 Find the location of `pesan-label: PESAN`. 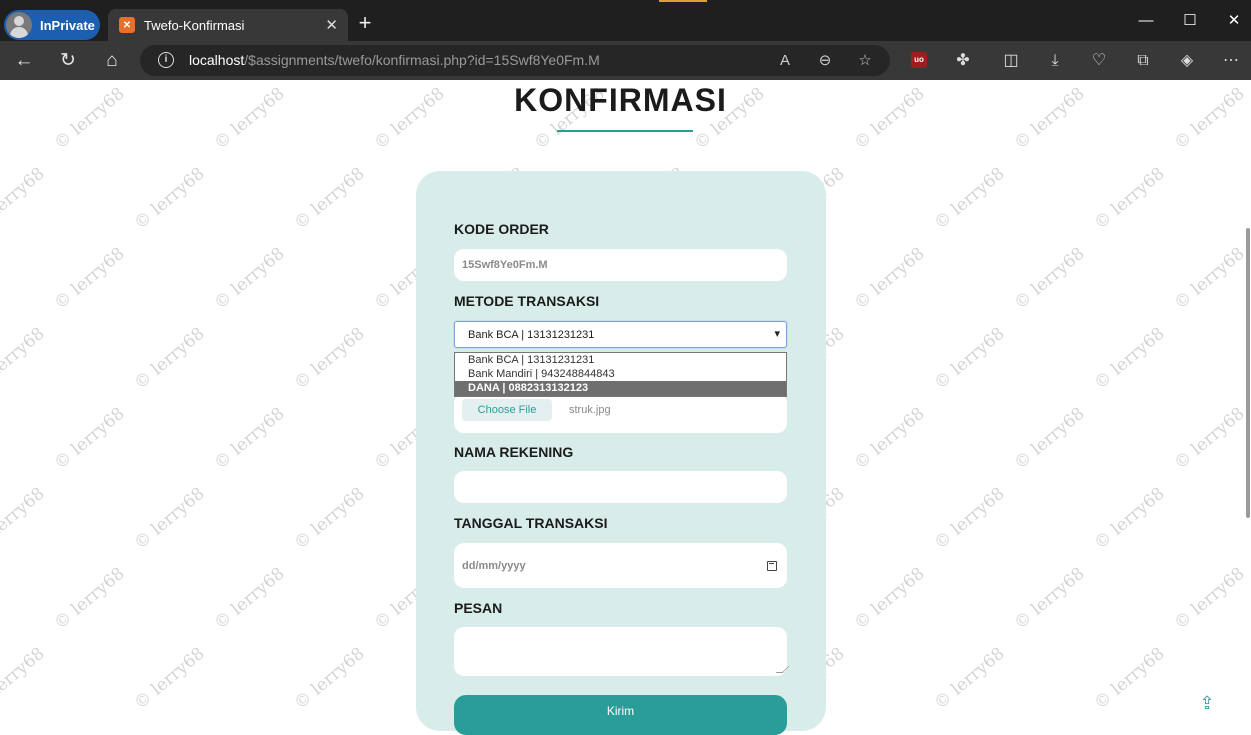

pesan-label: PESAN is located at coordinates (478, 608).